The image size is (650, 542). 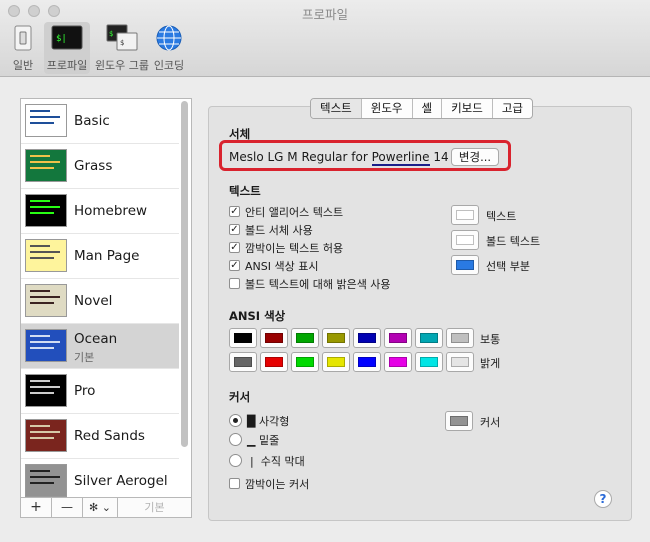 What do you see at coordinates (169, 38) in the screenshot?
I see `globe-icon` at bounding box center [169, 38].